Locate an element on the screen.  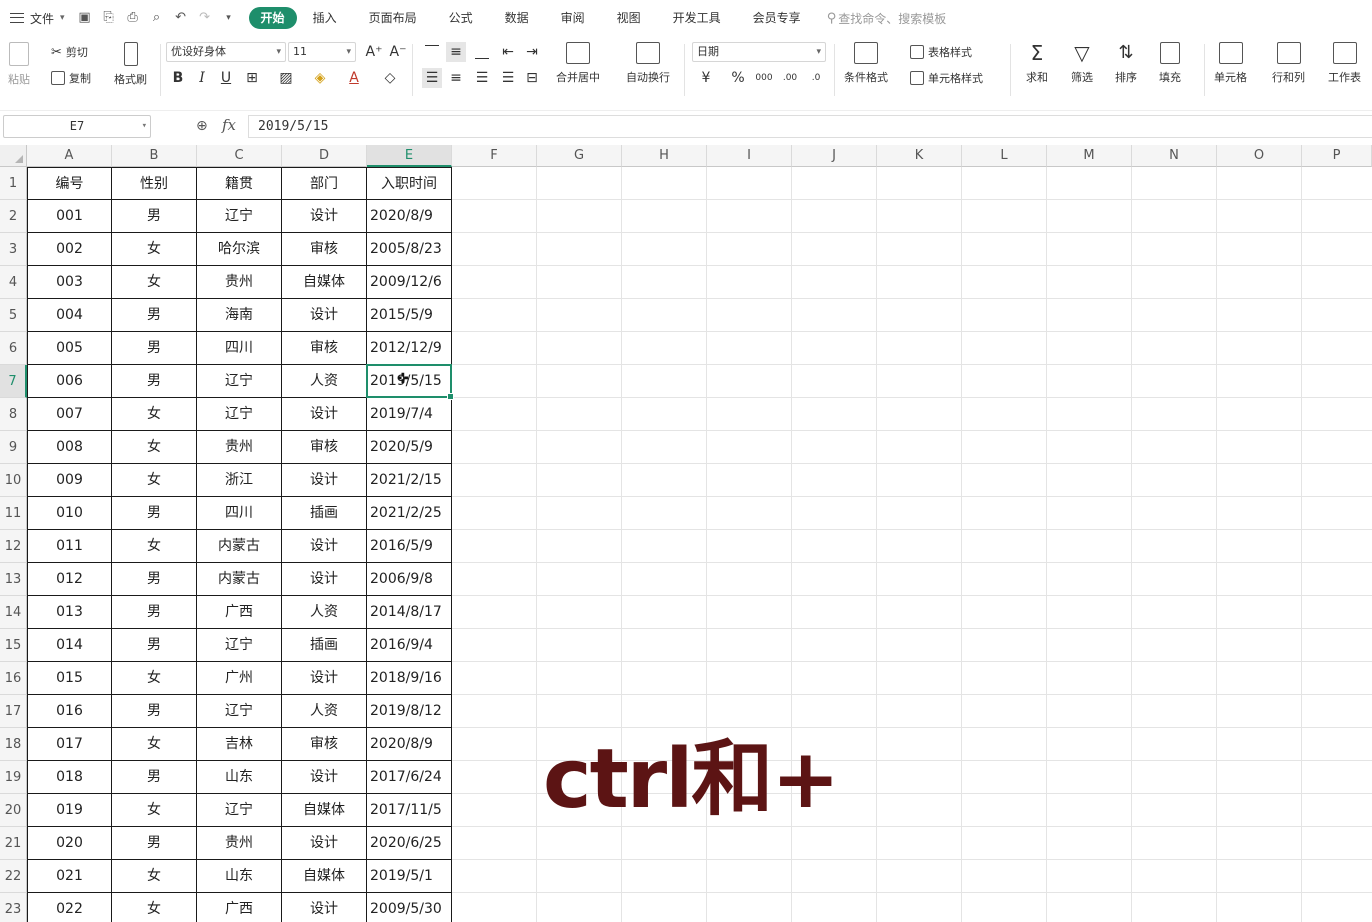
column-header-c: C is located at coordinates (239, 156).